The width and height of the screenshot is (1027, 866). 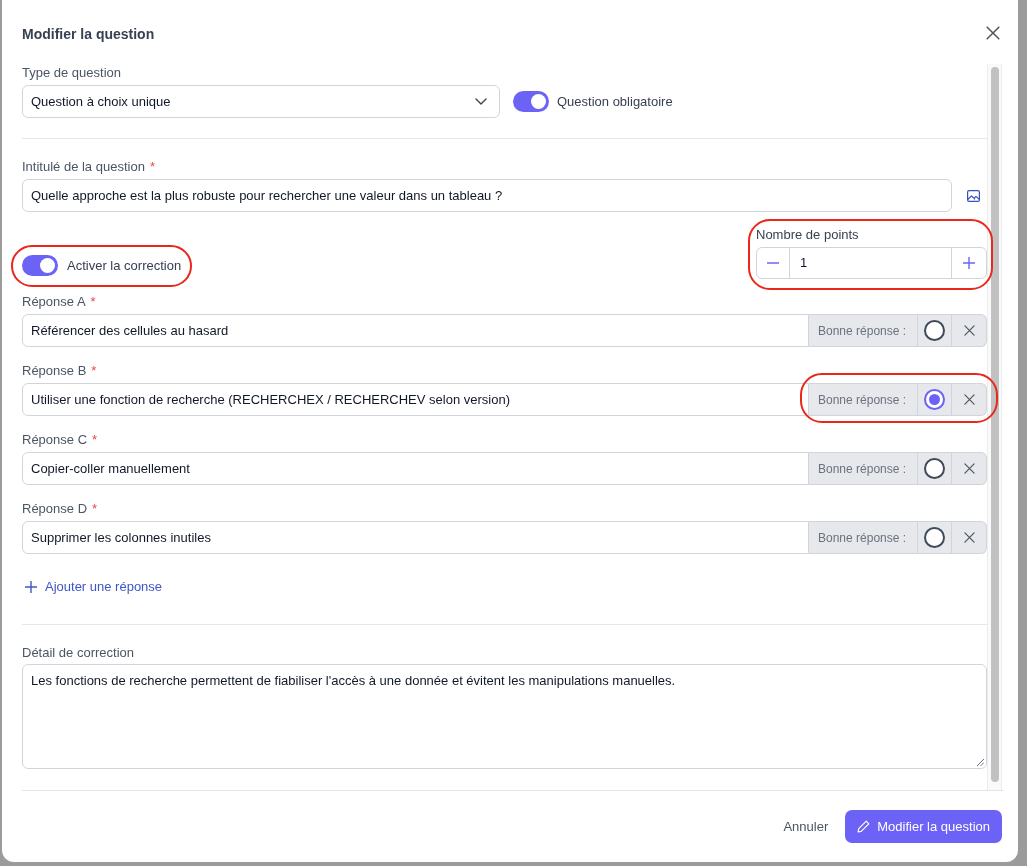 I want to click on correction-detail-textarea: Les fonctions de recherche permettent de fiabiliser l'accès à une donnée et évitent les manipulations manuelles., so click(x=504, y=716).